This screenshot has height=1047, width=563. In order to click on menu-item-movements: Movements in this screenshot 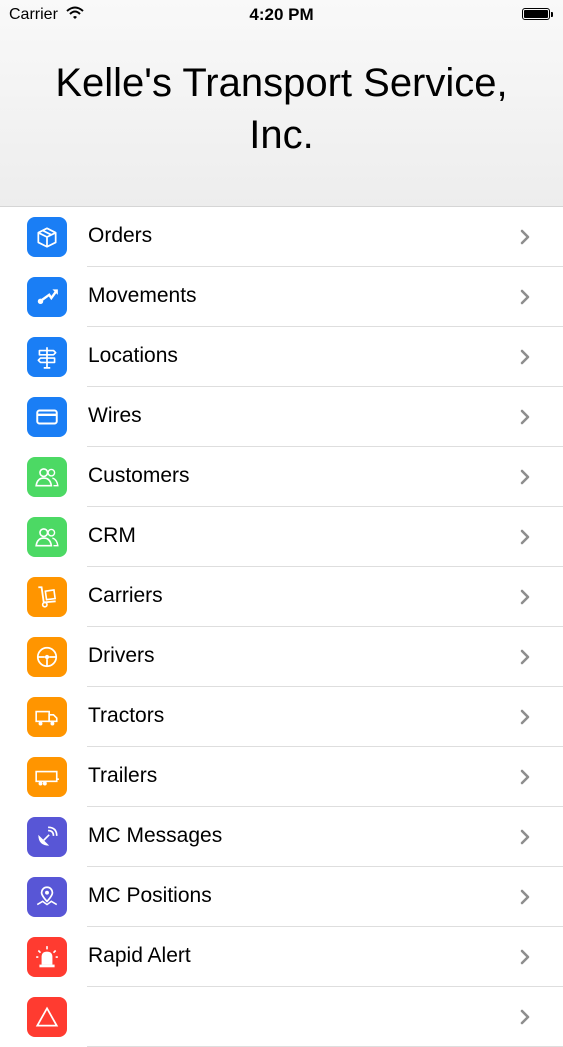, I will do `click(281, 297)`.